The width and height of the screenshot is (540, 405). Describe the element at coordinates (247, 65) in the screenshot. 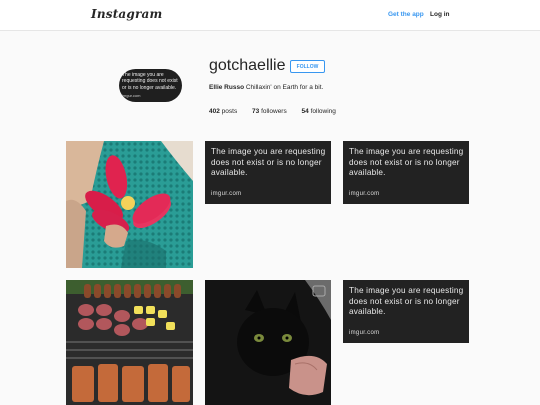

I see `profile-username: gotchaellie` at that location.